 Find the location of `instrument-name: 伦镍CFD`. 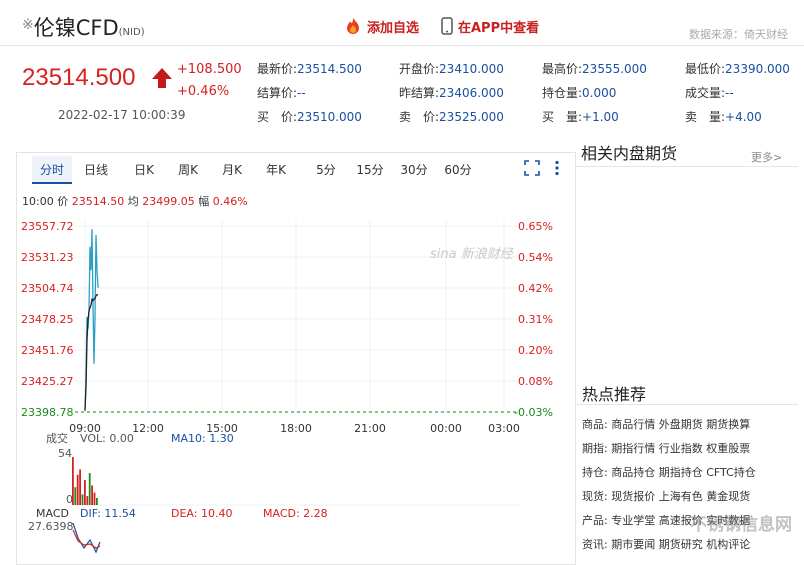

instrument-name: 伦镍CFD is located at coordinates (76, 28).